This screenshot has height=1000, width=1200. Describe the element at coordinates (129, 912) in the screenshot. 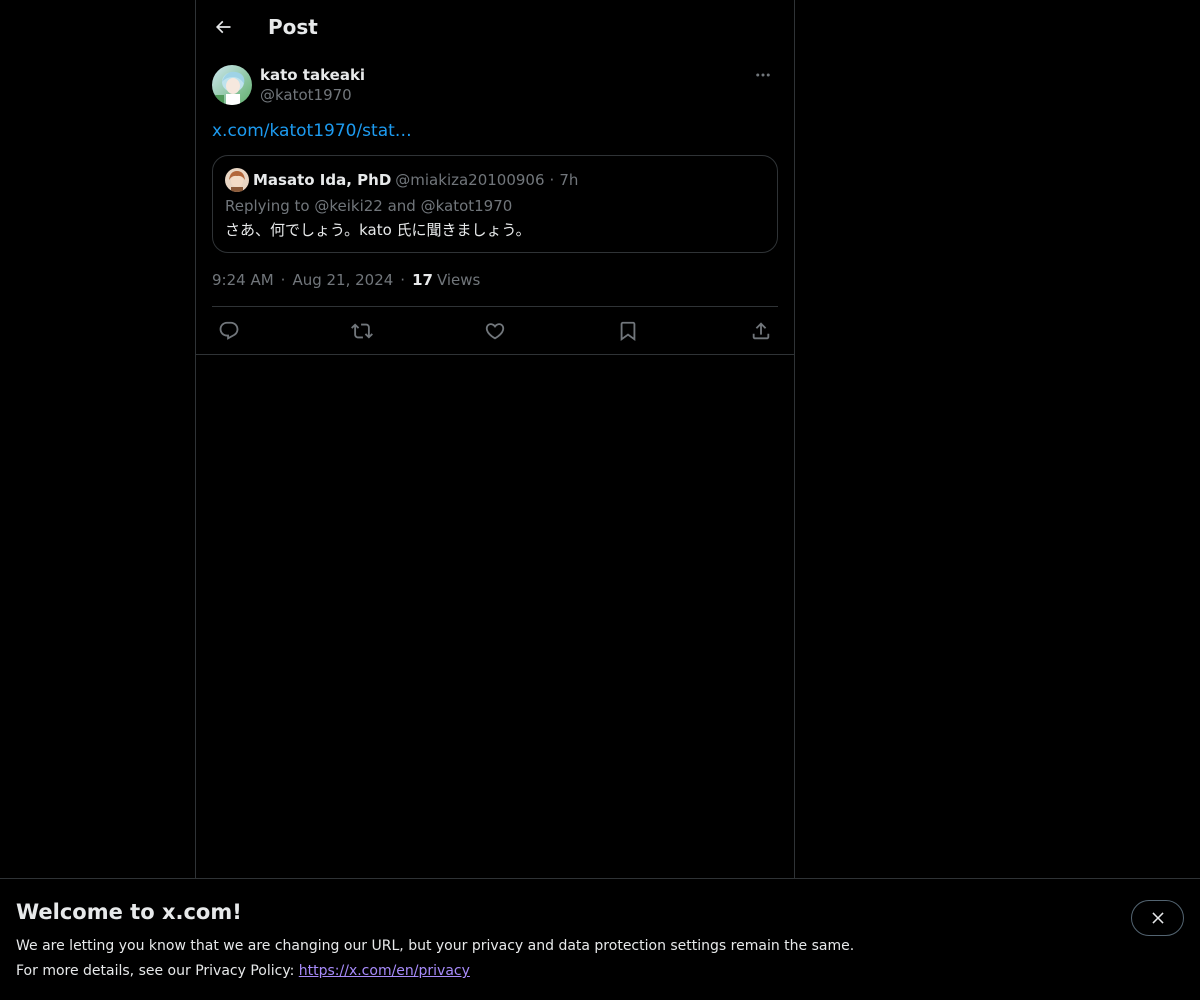

I see `banner-title: Welcome to x.com!` at that location.